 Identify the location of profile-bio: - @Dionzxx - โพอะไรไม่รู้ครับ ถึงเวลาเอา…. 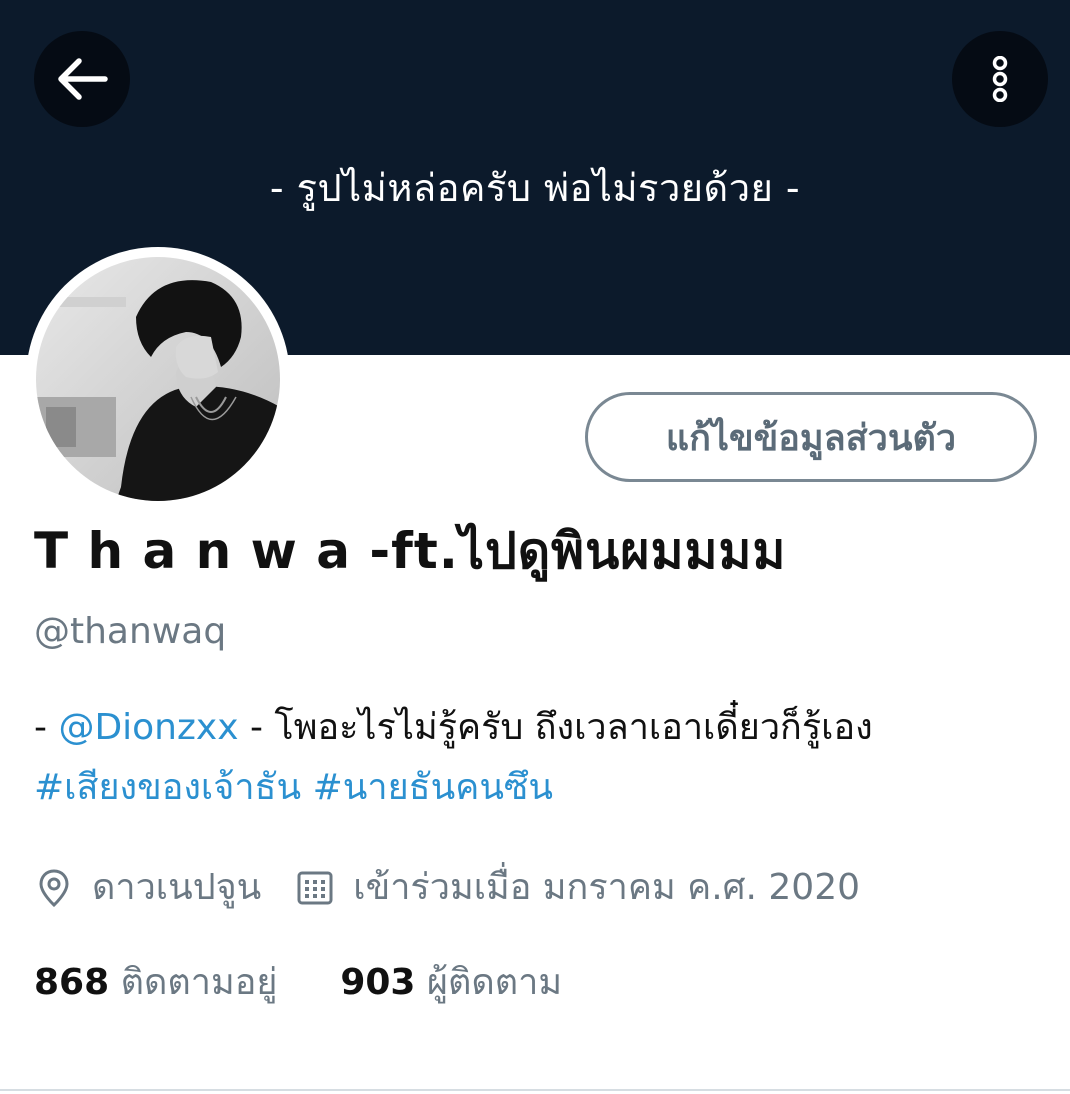
(539, 758).